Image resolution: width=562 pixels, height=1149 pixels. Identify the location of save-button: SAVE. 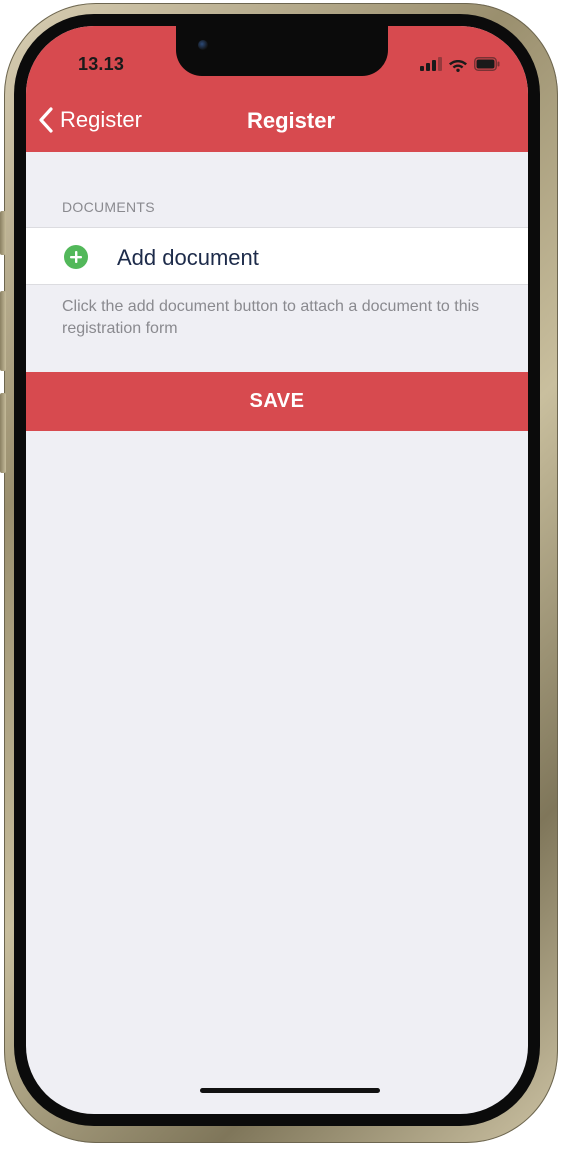
(277, 401).